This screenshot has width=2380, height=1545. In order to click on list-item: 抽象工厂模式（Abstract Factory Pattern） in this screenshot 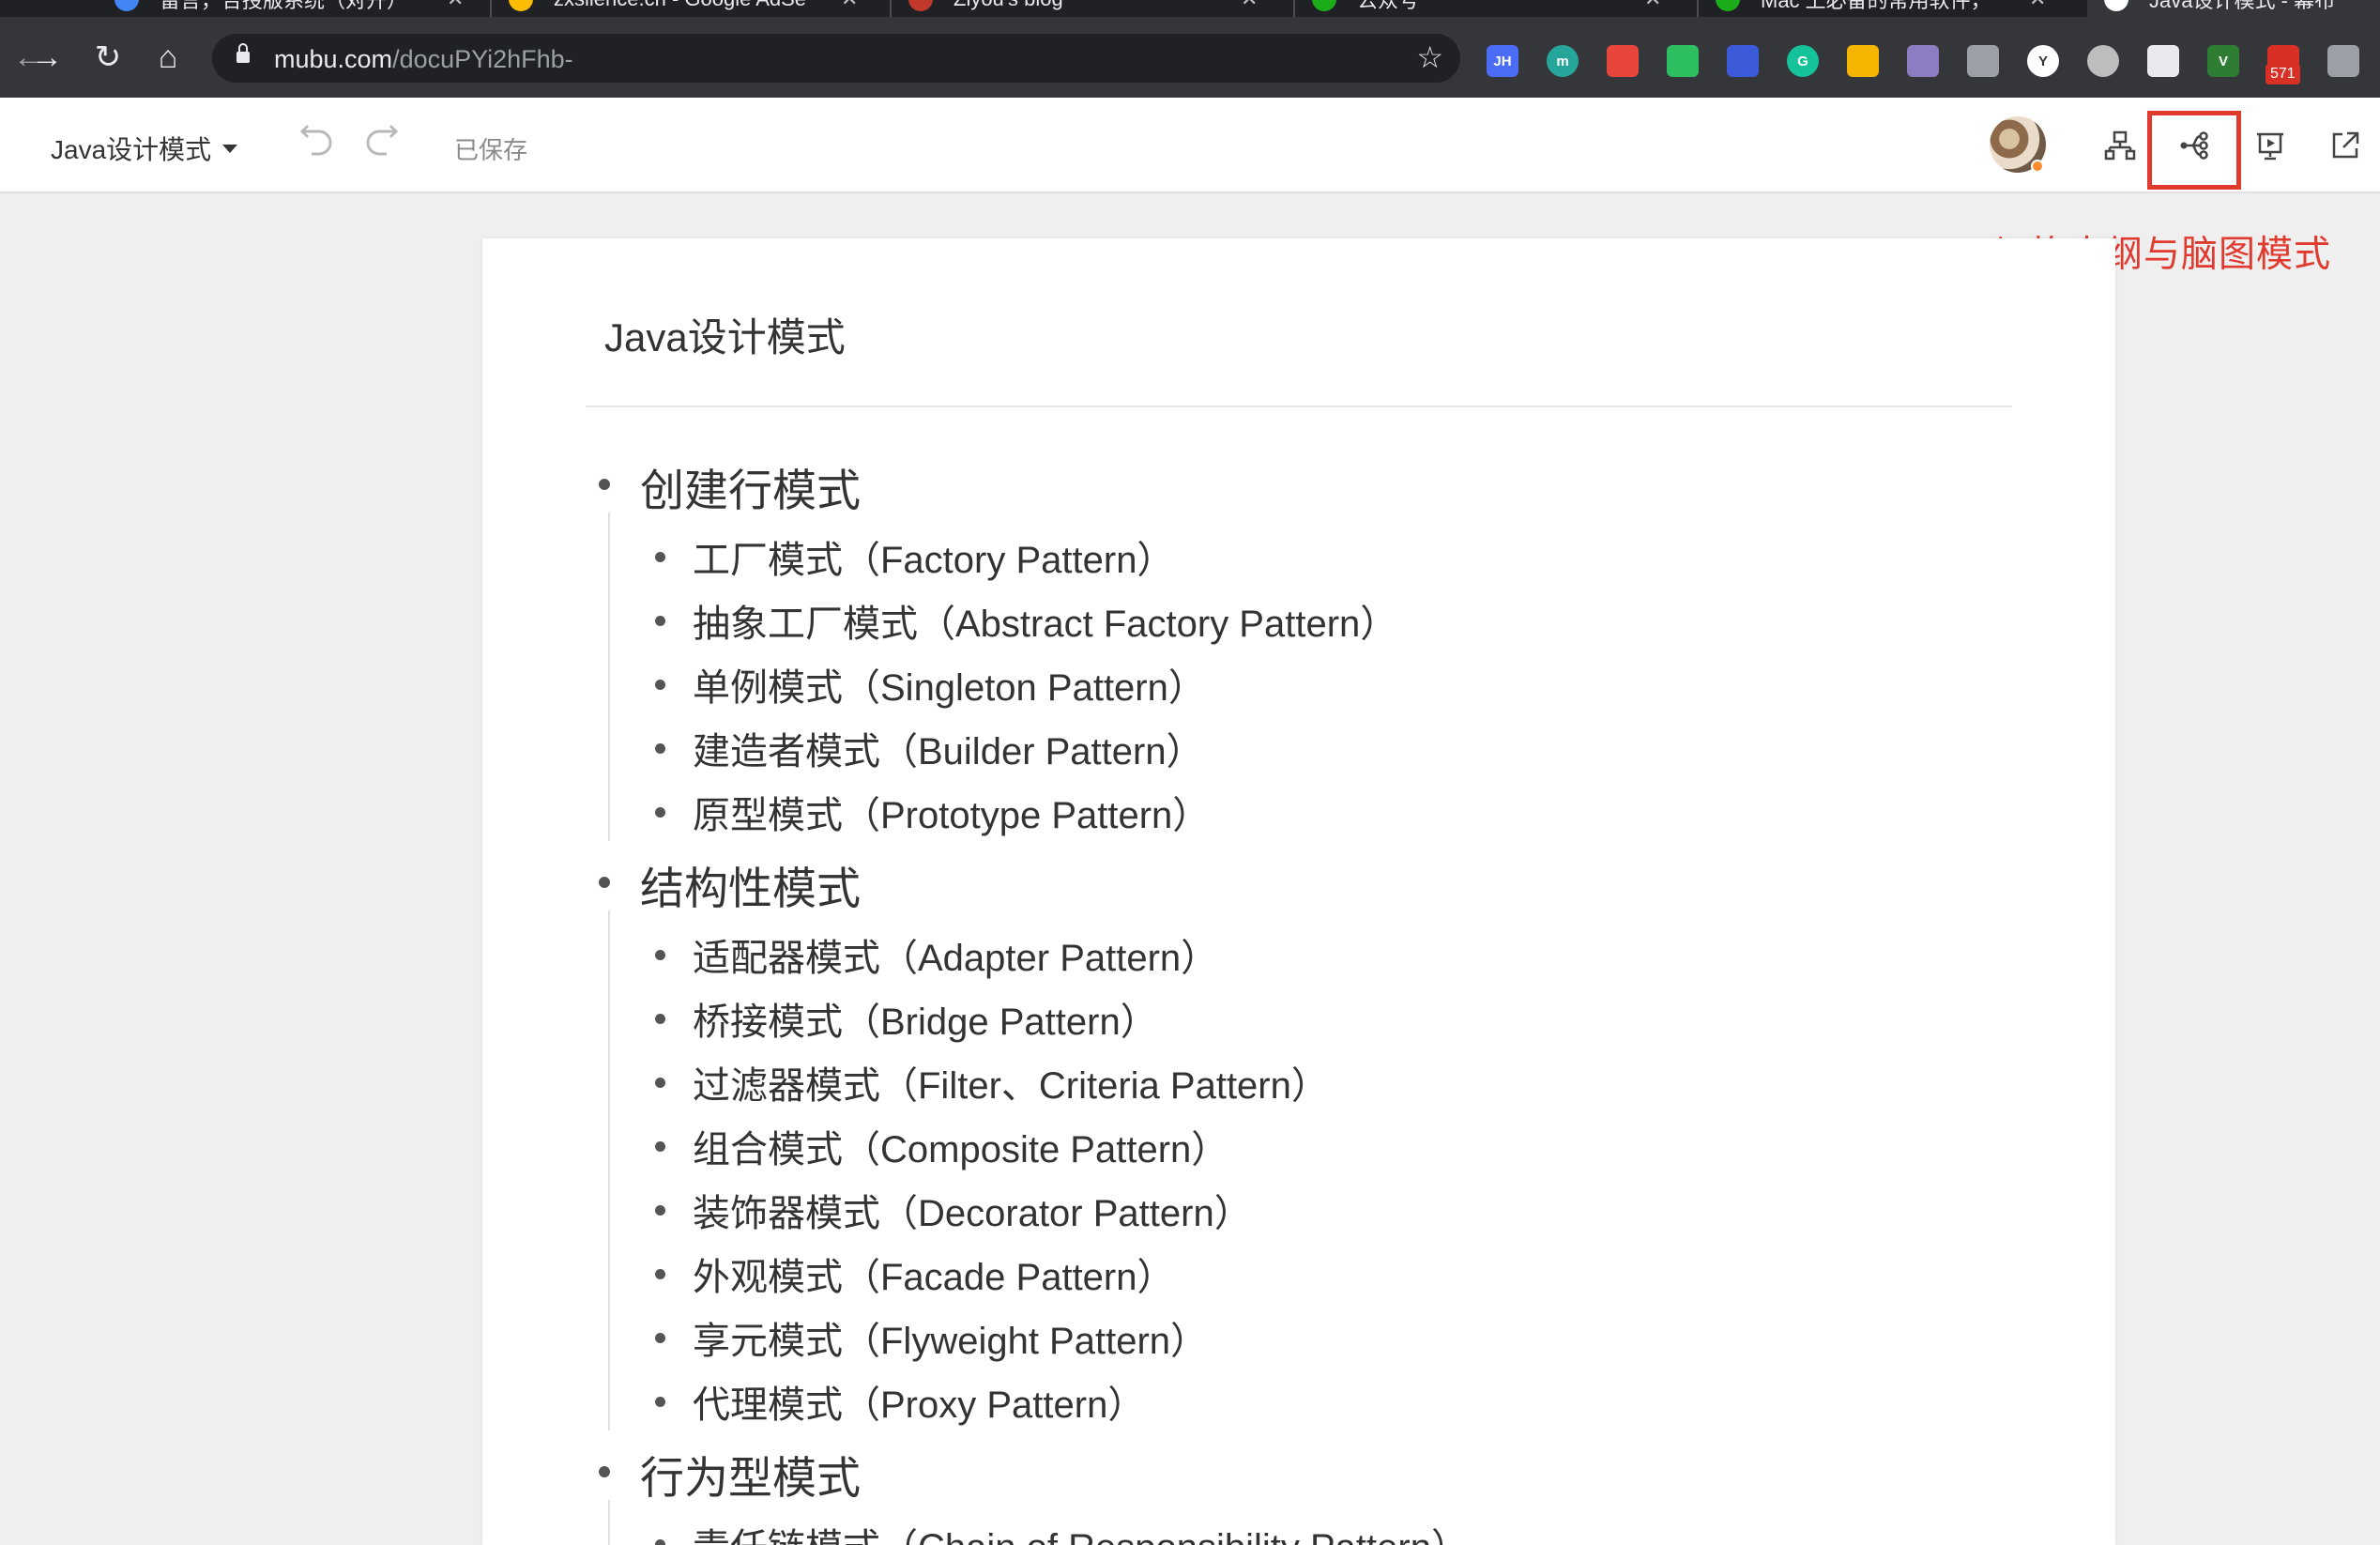, I will do `click(1045, 620)`.